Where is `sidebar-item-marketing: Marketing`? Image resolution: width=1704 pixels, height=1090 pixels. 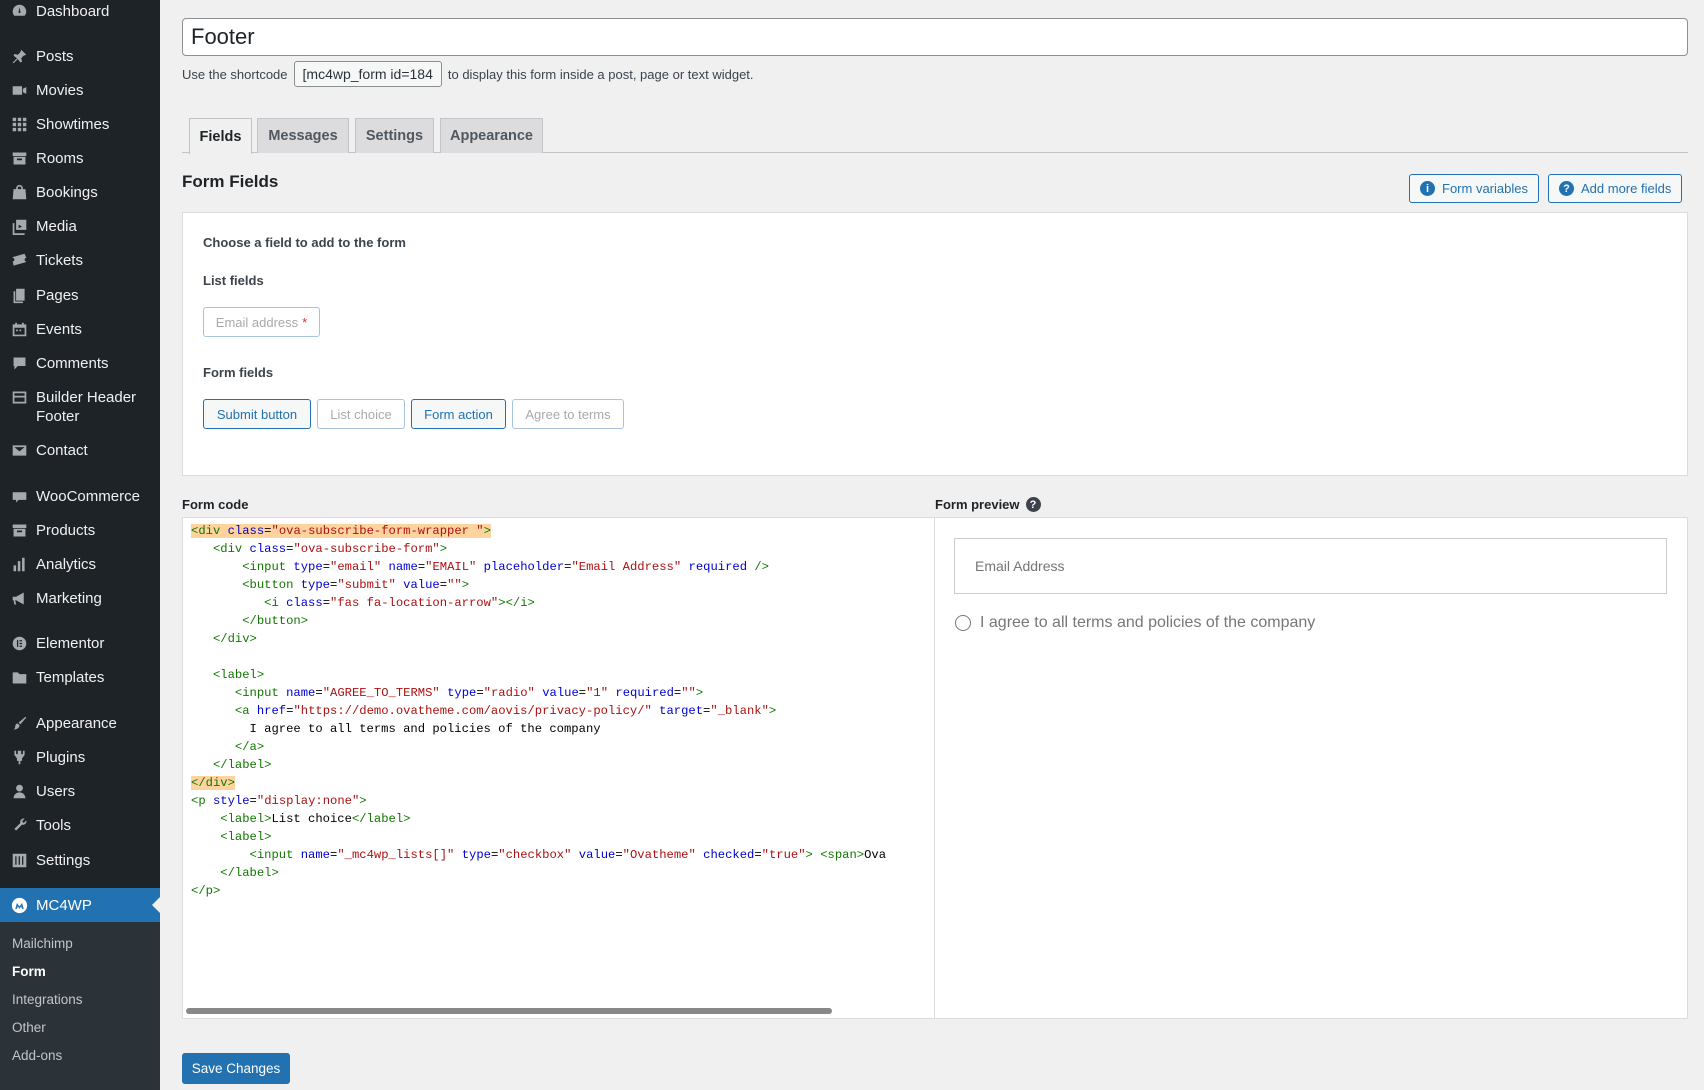 sidebar-item-marketing: Marketing is located at coordinates (80, 598).